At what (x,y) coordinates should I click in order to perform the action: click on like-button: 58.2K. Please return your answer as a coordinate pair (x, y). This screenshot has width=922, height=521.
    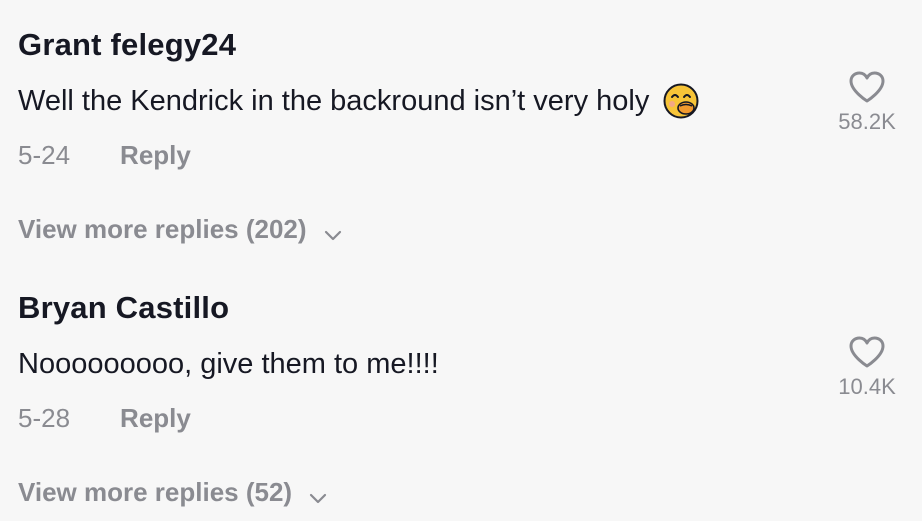
    Looking at the image, I should click on (867, 103).